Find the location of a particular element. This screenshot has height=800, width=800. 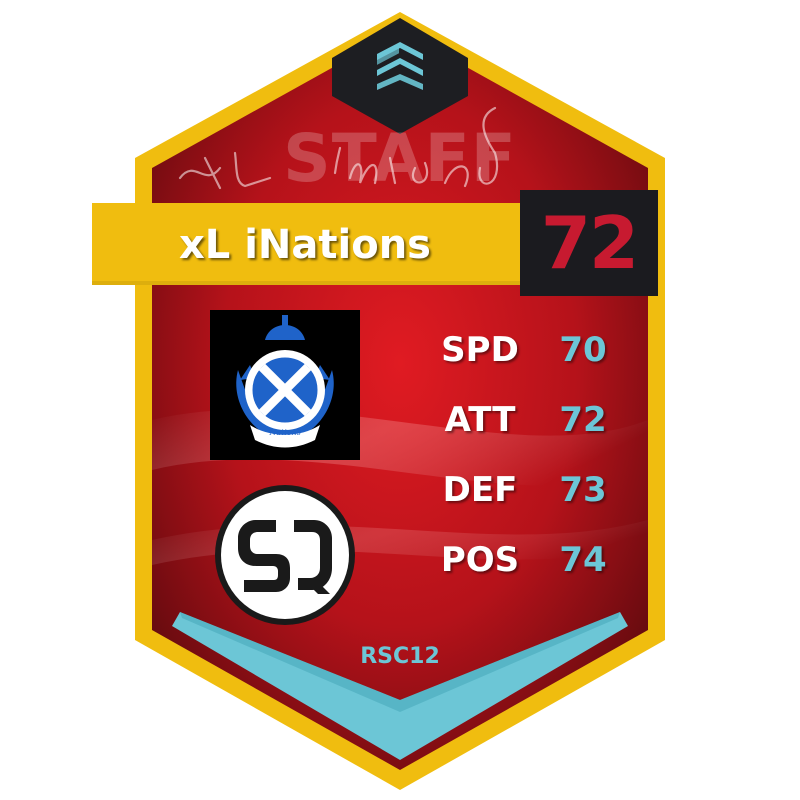

team-logo-nations: Nations is located at coordinates (285, 385).